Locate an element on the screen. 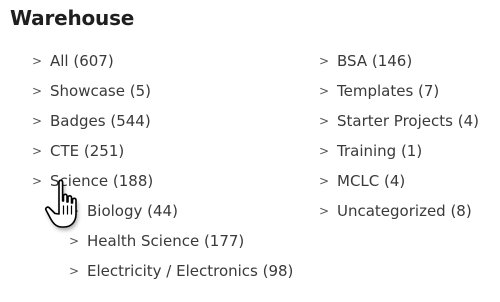 The image size is (500, 302). category-label: BSA (146) is located at coordinates (375, 61).